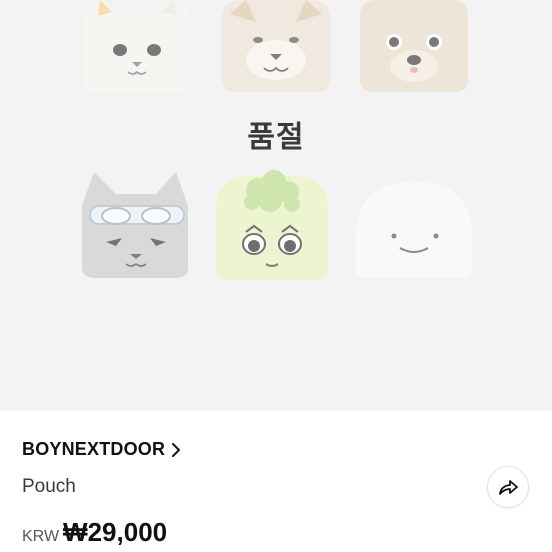 This screenshot has height=552, width=552. I want to click on currency-label: KRW, so click(41, 536).